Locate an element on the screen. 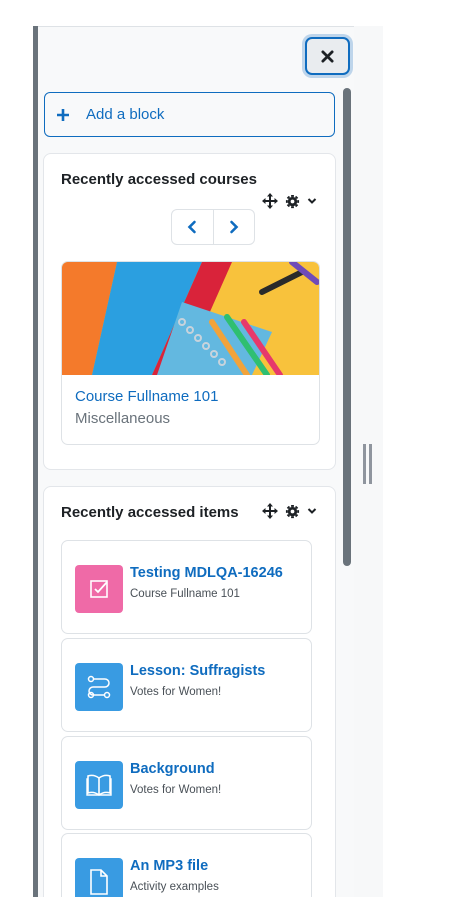  recent-item-name: Lesson: Suffragists is located at coordinates (197, 671).